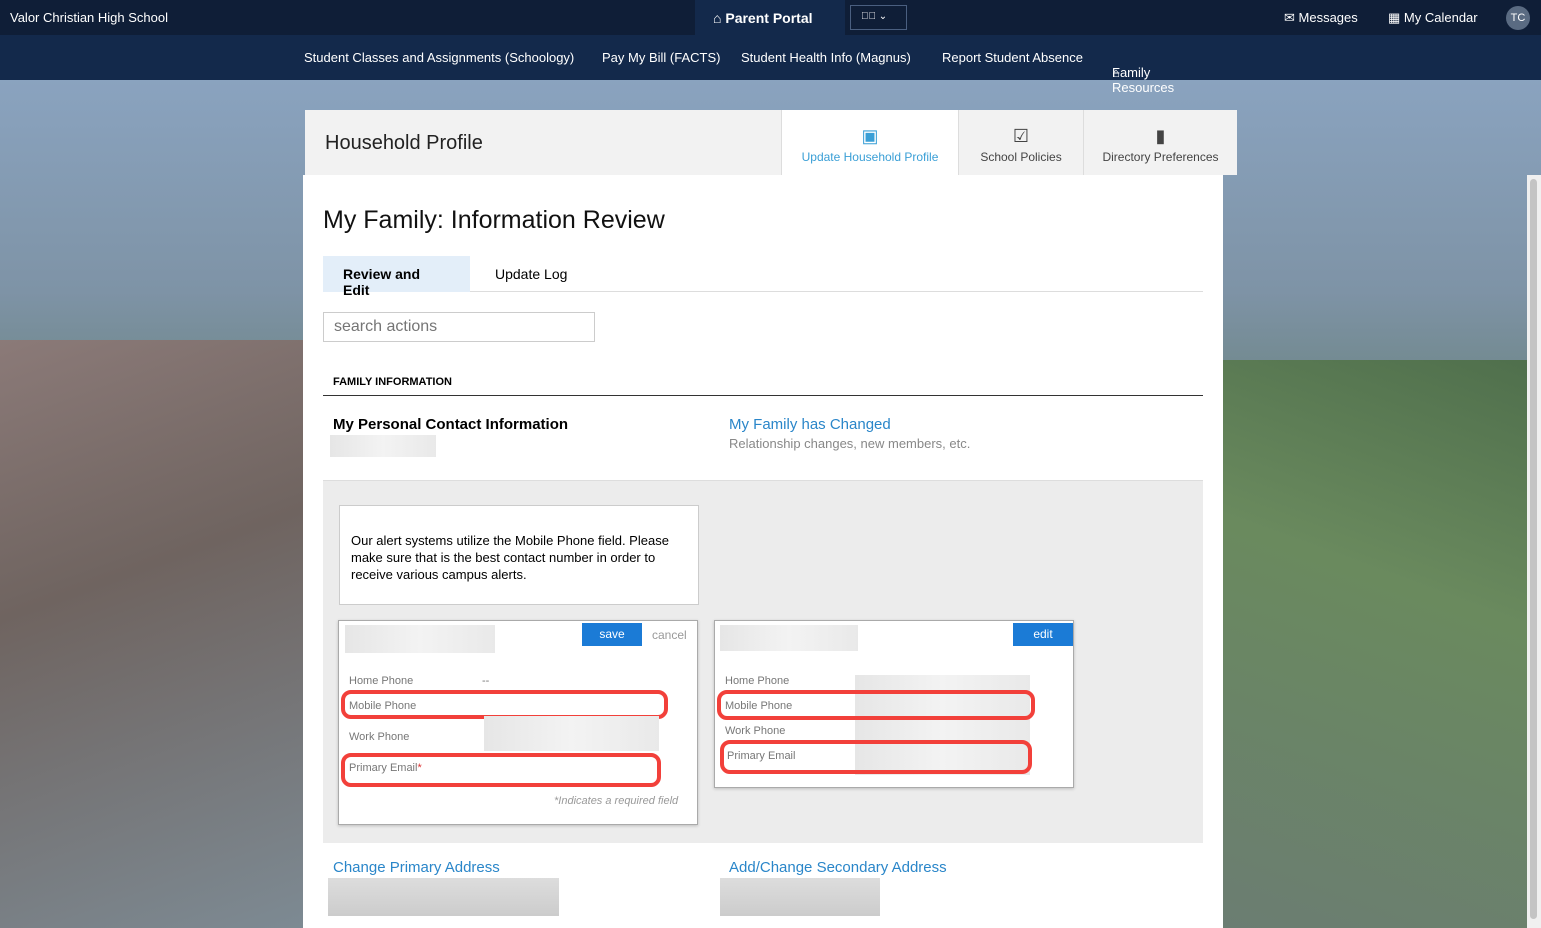 The height and width of the screenshot is (928, 1541). Describe the element at coordinates (1021, 157) in the screenshot. I see `tab-label: School Policies` at that location.